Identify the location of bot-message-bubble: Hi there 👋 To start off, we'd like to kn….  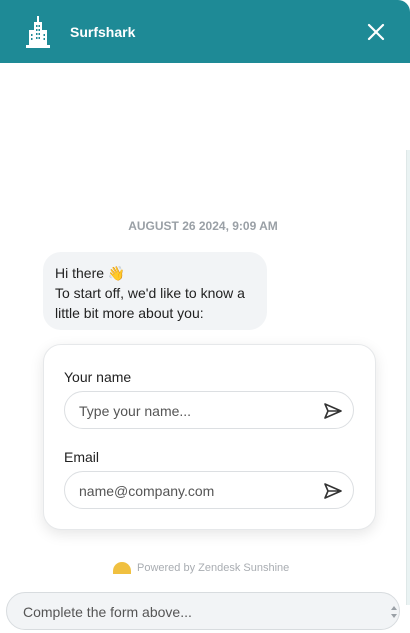
(155, 291).